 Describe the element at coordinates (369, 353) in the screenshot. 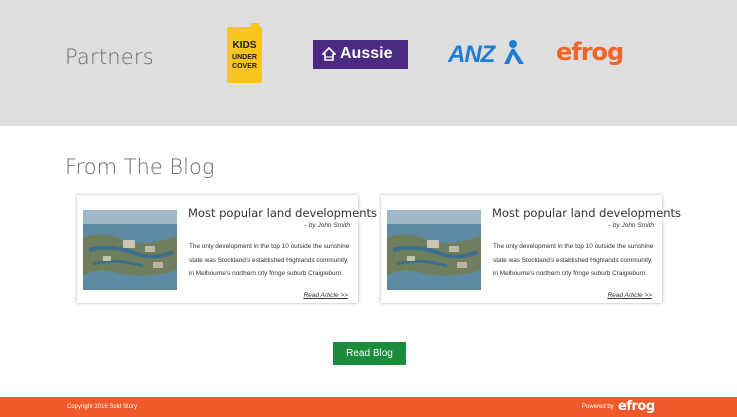

I see `read-blog-button: Read Blog` at that location.